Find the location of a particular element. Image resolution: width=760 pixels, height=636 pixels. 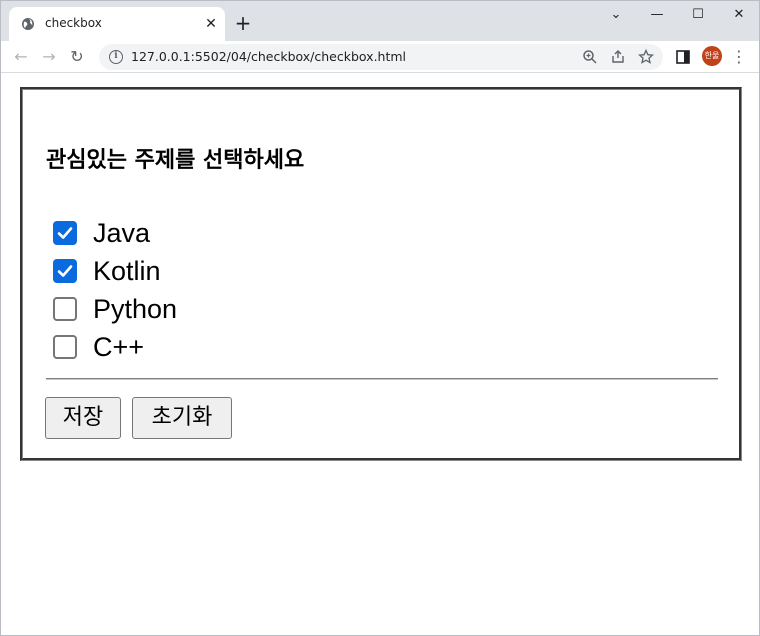

divider is located at coordinates (382, 379).